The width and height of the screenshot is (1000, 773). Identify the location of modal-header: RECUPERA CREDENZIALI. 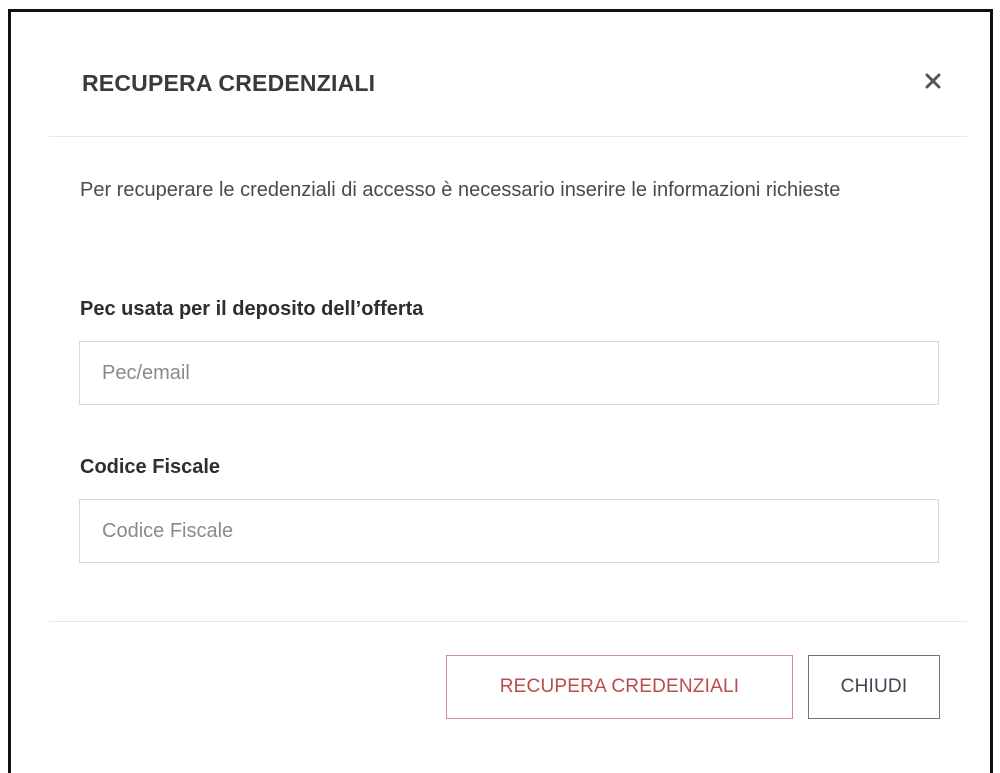
(508, 74).